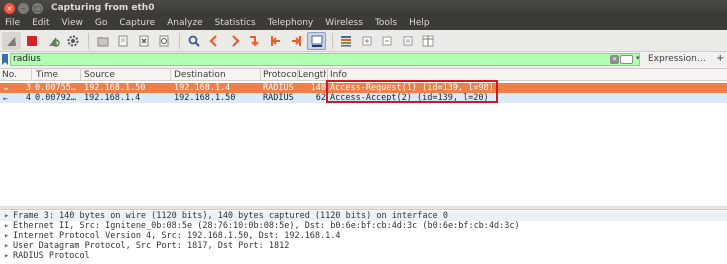 This screenshot has width=727, height=264. I want to click on column-header-length: Length, so click(312, 75).